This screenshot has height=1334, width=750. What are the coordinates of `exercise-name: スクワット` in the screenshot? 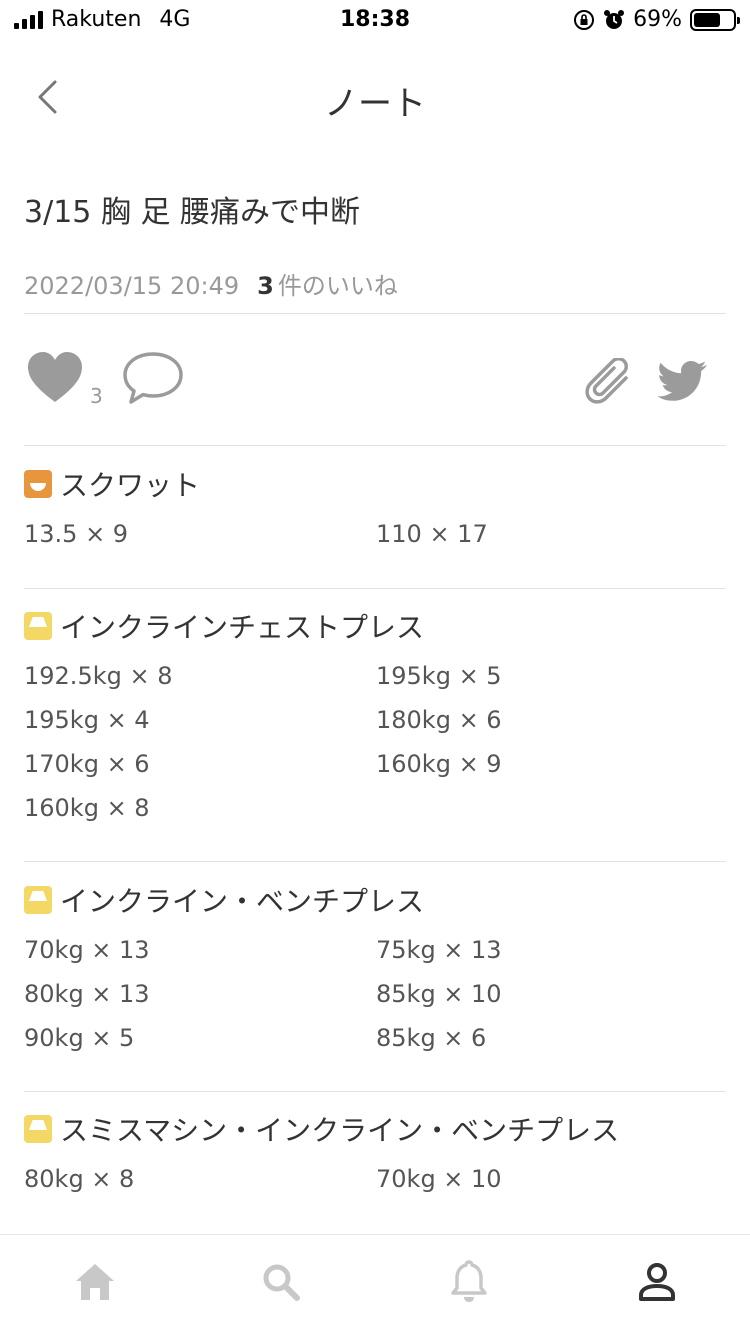 It's located at (130, 485).